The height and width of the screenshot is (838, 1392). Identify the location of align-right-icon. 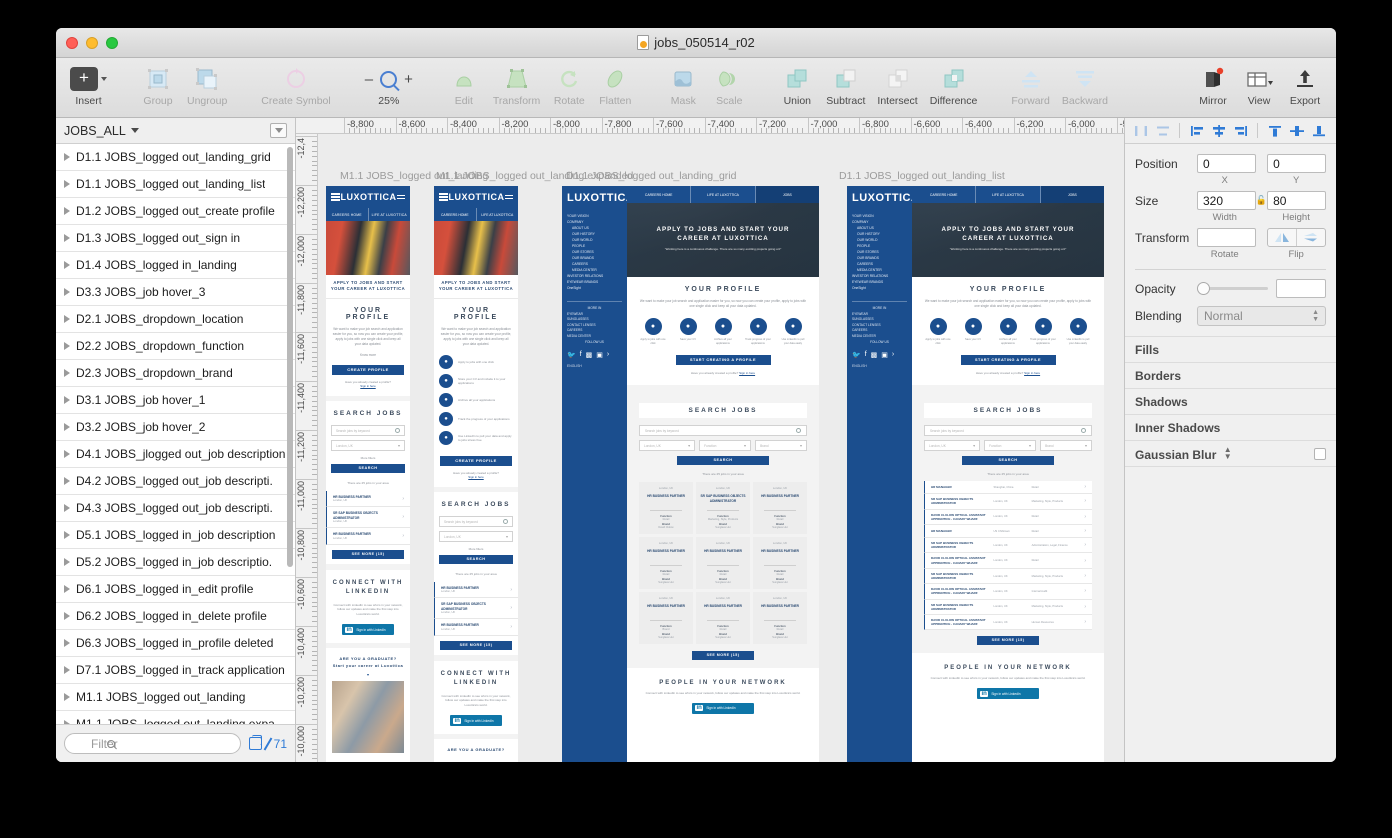
(1240, 130).